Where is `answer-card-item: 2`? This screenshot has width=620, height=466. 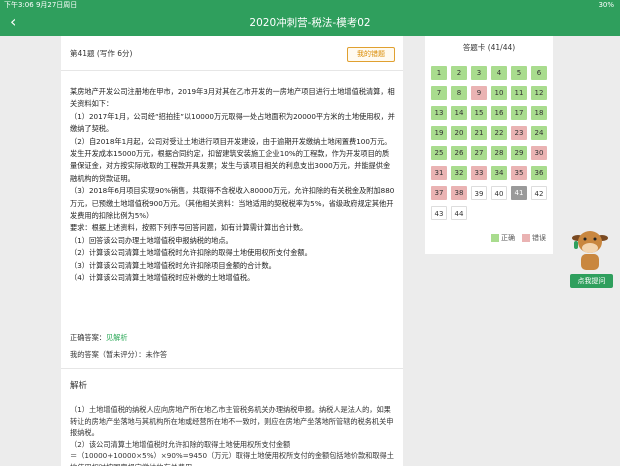
answer-card-item: 2 is located at coordinates (459, 73).